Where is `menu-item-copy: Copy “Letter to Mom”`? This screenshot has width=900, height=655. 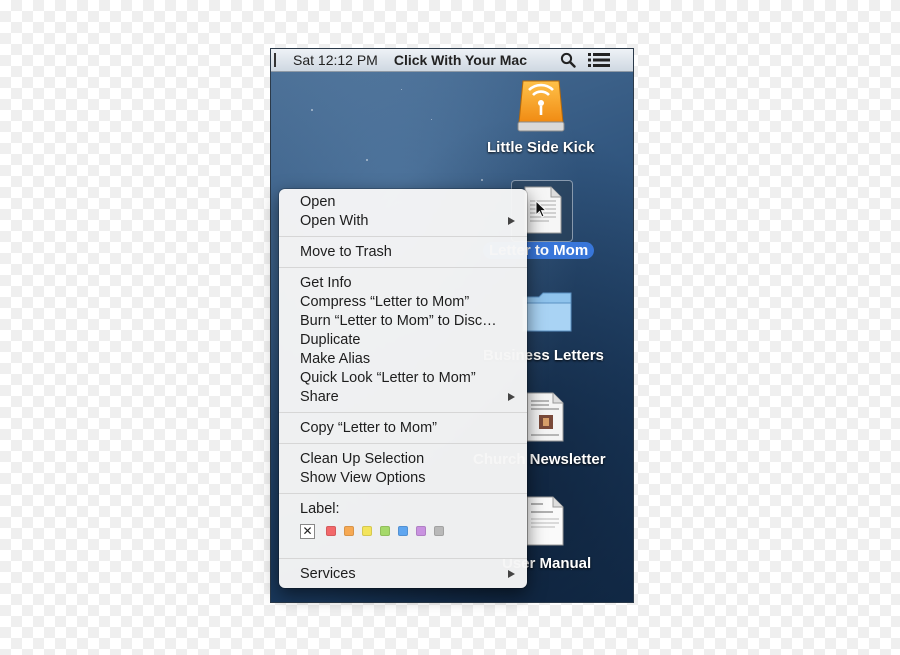
menu-item-copy: Copy “Letter to Mom” is located at coordinates (403, 428).